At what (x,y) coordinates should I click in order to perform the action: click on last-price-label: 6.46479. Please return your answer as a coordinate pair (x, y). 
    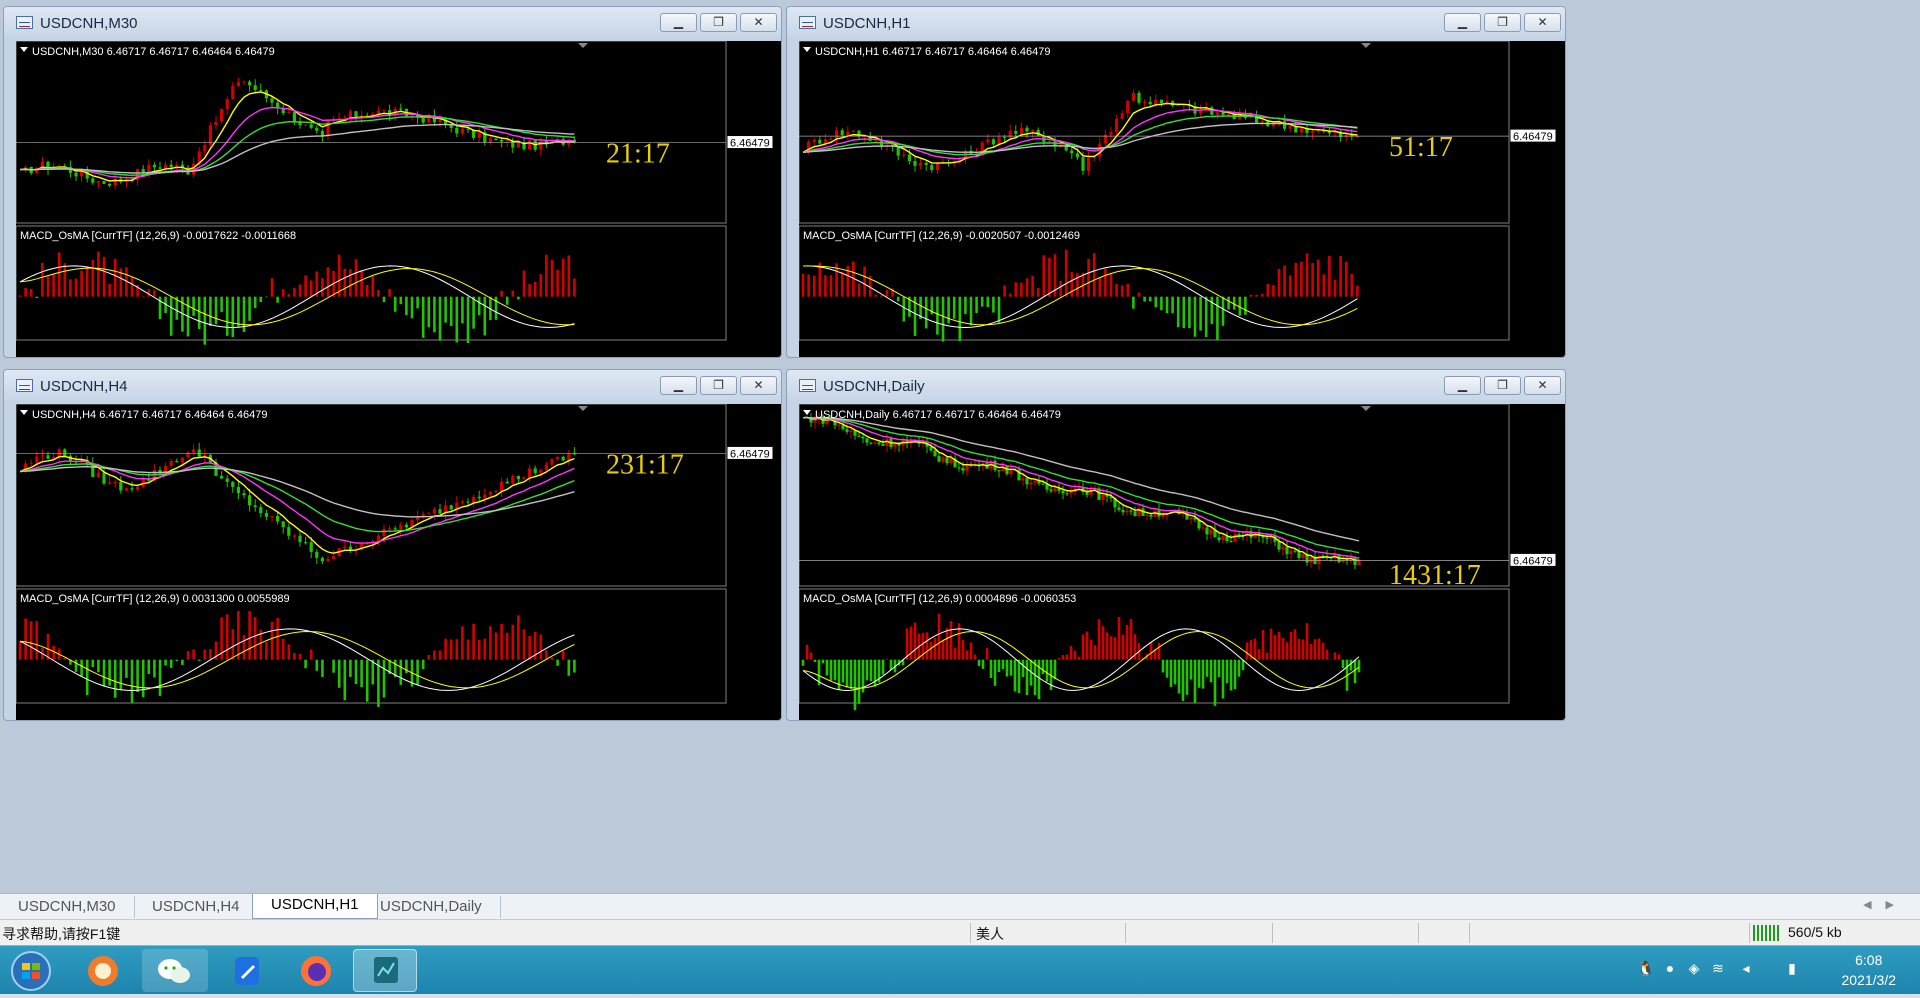
    Looking at the image, I should click on (750, 454).